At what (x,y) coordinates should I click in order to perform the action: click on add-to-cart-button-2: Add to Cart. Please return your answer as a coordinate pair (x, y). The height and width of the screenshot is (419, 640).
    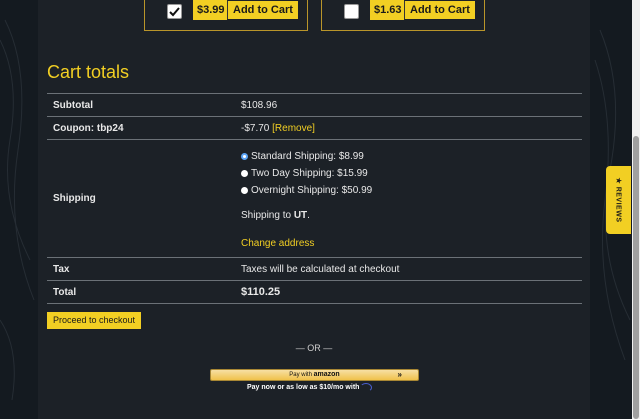
    Looking at the image, I should click on (440, 10).